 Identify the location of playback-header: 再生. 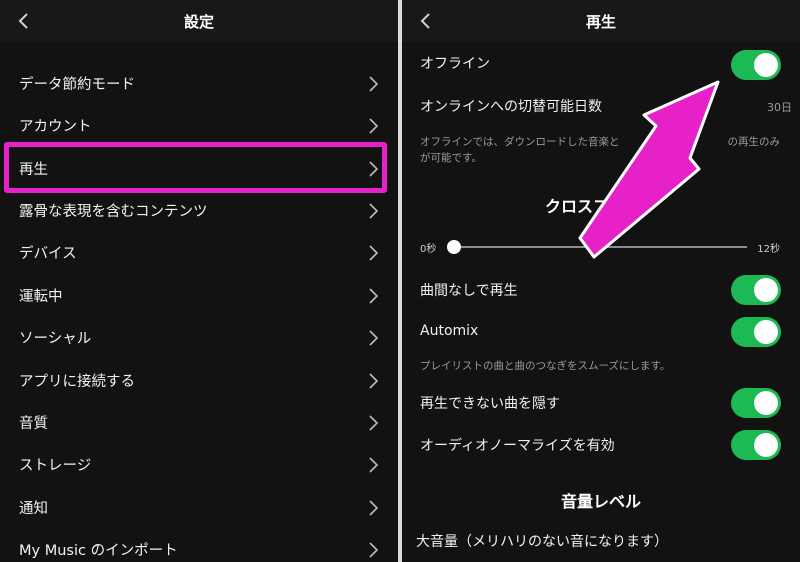
(601, 21).